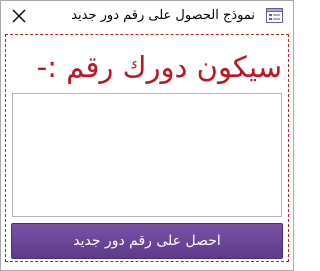  What do you see at coordinates (163, 15) in the screenshot?
I see `window-title: نموذج الحصول على رقم دور جديد` at bounding box center [163, 15].